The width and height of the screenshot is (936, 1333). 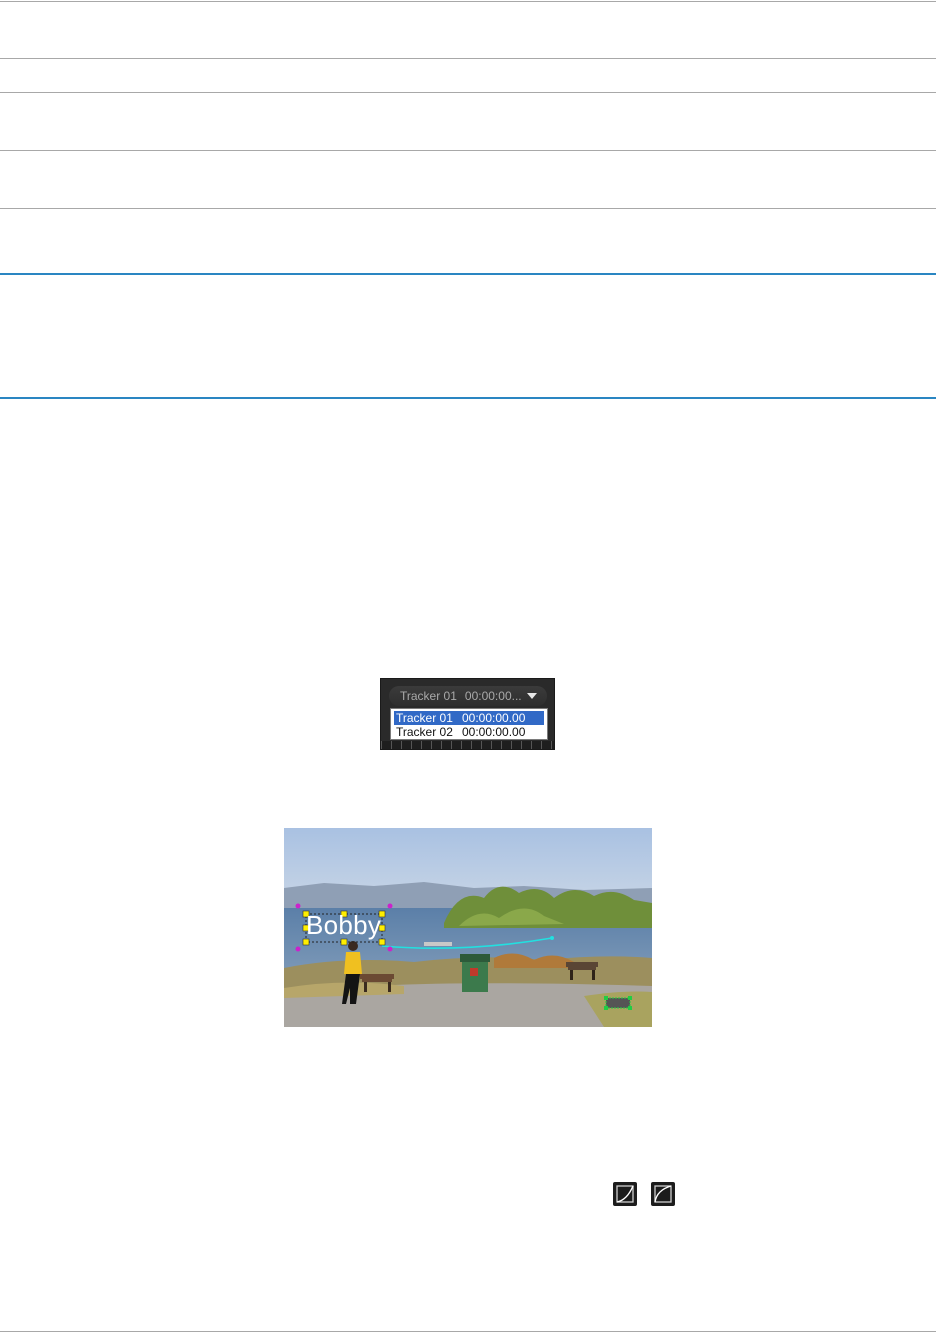 I want to click on section-rule-top, so click(x=468, y=274).